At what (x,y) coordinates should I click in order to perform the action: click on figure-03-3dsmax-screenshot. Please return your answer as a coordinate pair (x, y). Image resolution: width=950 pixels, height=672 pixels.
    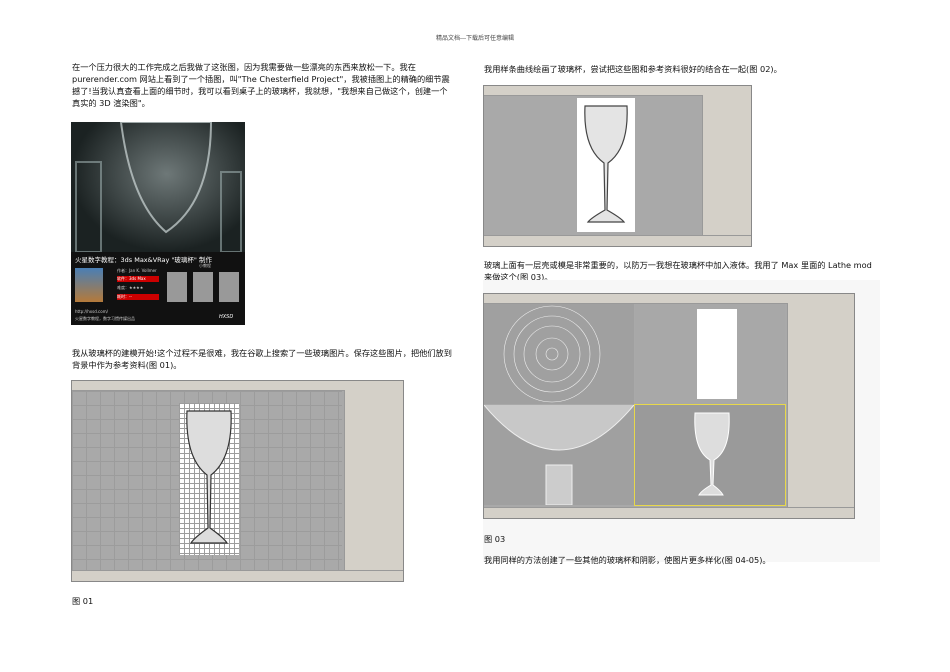
    Looking at the image, I should click on (669, 406).